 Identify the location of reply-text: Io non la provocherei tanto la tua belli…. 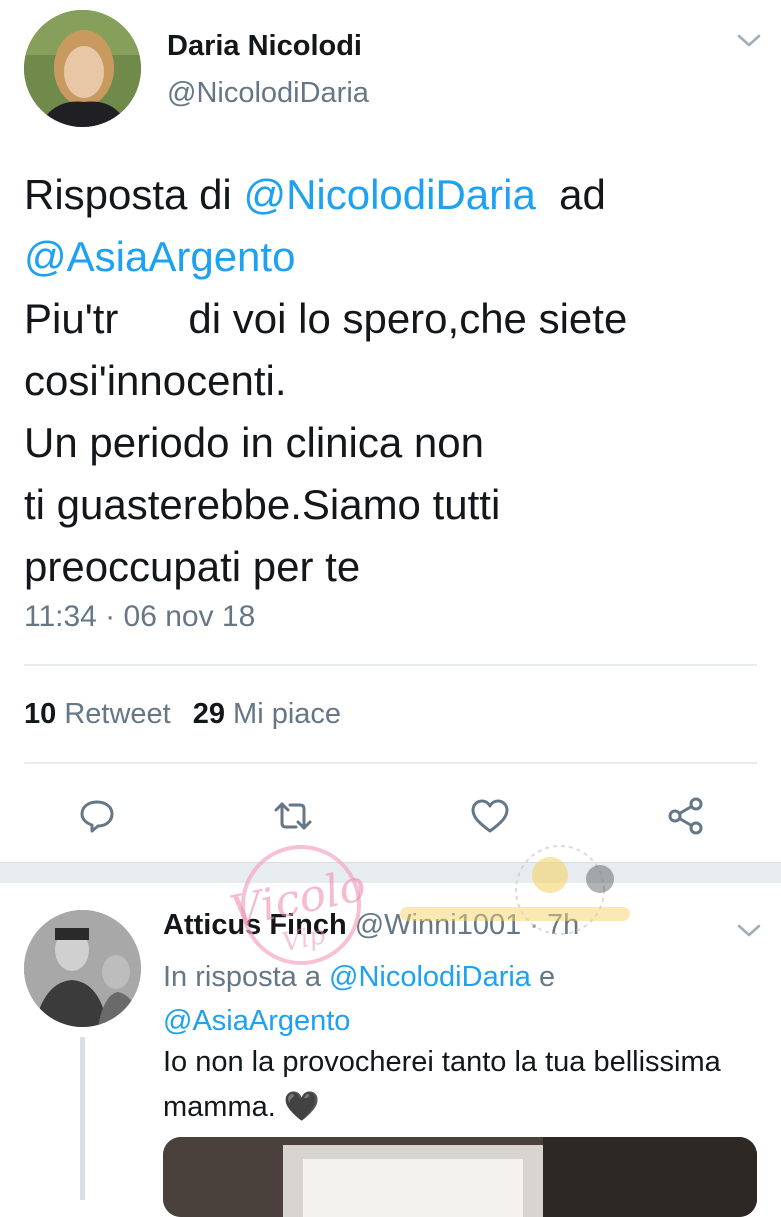
(442, 1084).